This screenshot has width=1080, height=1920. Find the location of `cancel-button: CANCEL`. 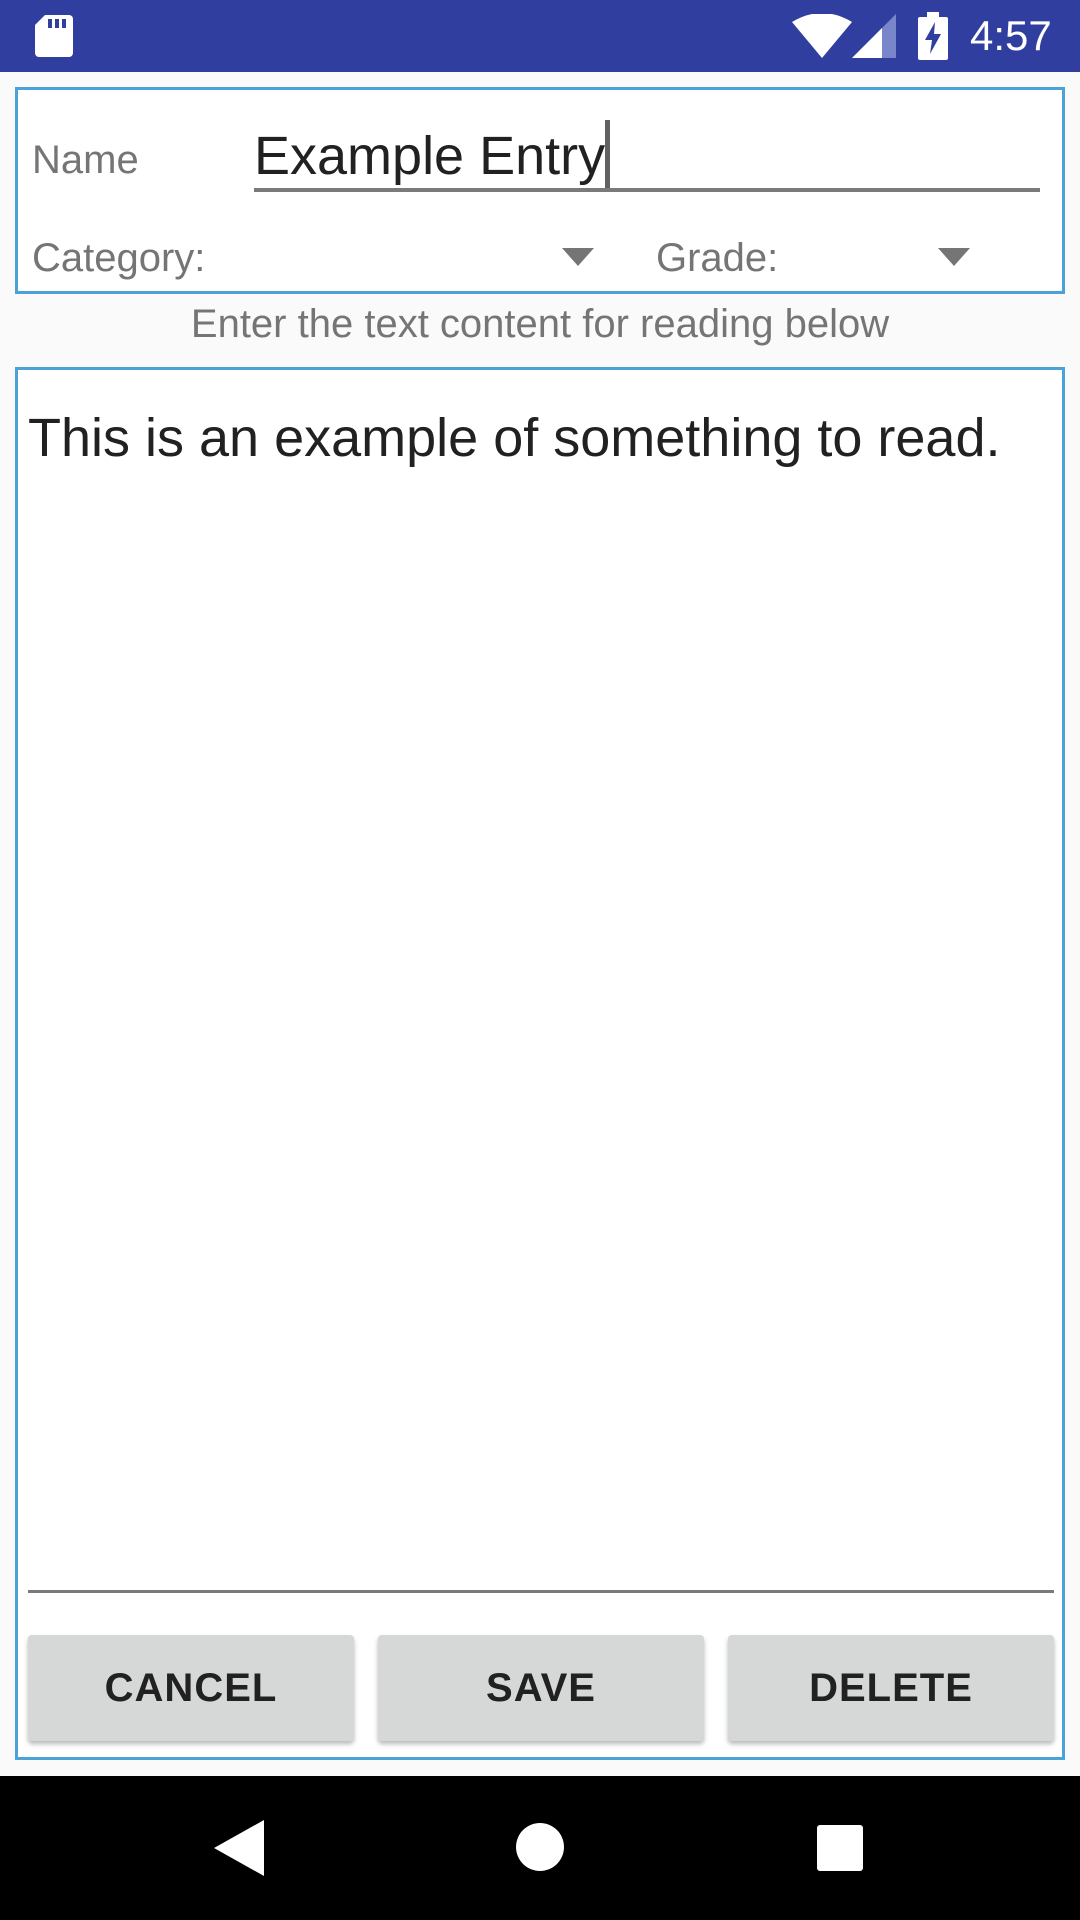

cancel-button: CANCEL is located at coordinates (191, 1688).